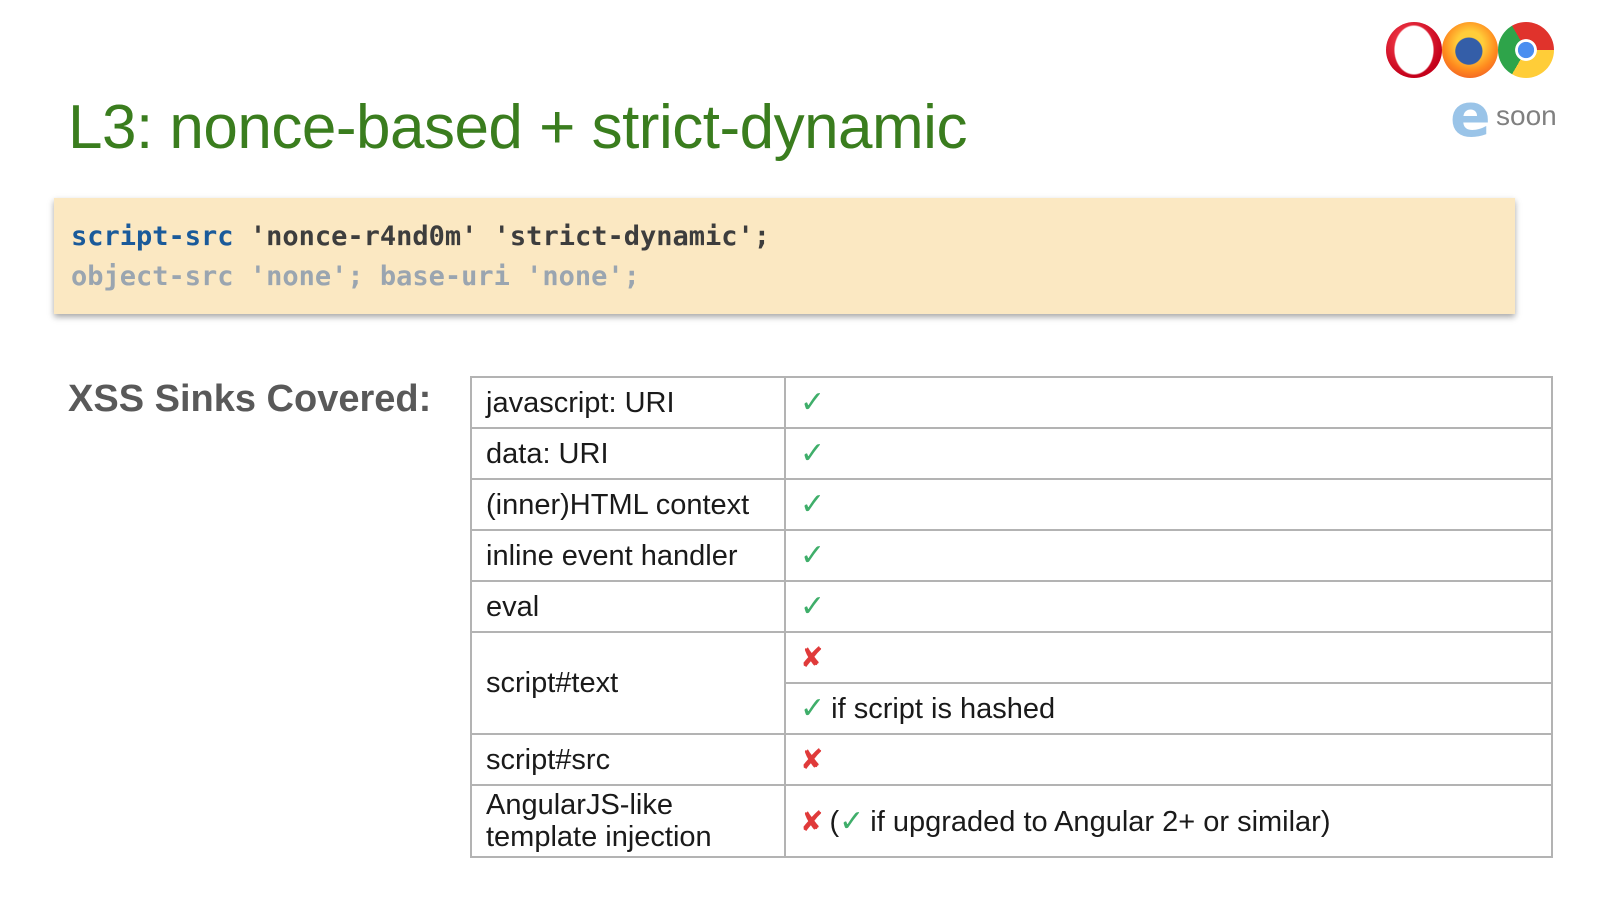  Describe the element at coordinates (1168, 708) in the screenshot. I see `sink-status-alt: ✓ if script is hashed` at that location.